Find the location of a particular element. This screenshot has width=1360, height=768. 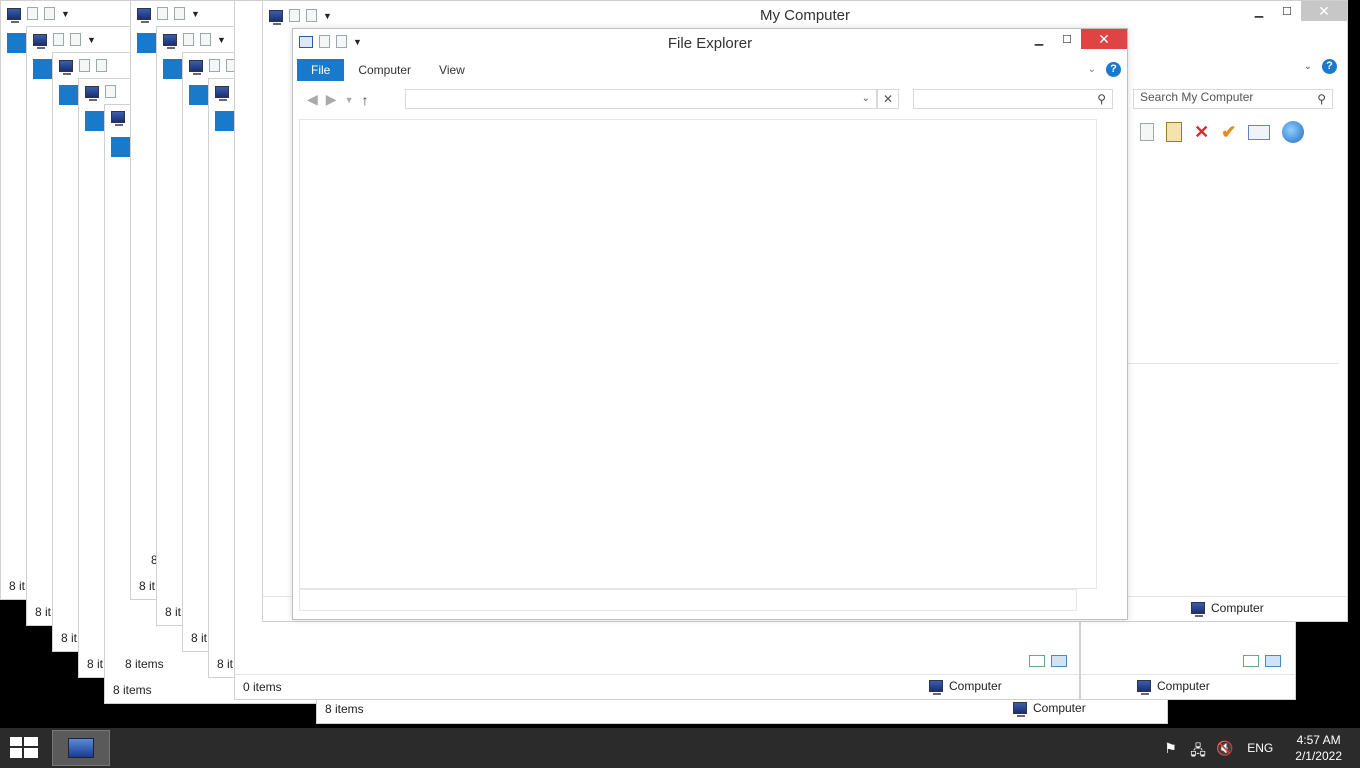

checkmark-icon: ✔ is located at coordinates (1228, 132).